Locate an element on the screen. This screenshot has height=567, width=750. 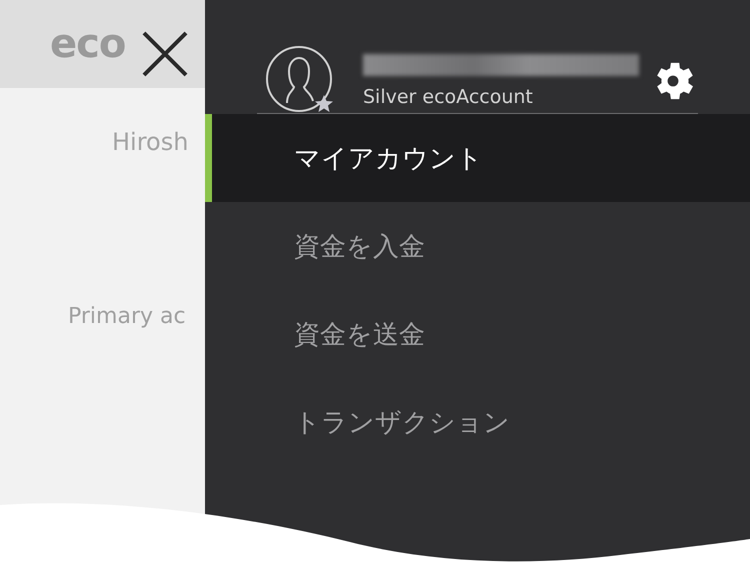
menu-item: トランザクション is located at coordinates (477, 422).